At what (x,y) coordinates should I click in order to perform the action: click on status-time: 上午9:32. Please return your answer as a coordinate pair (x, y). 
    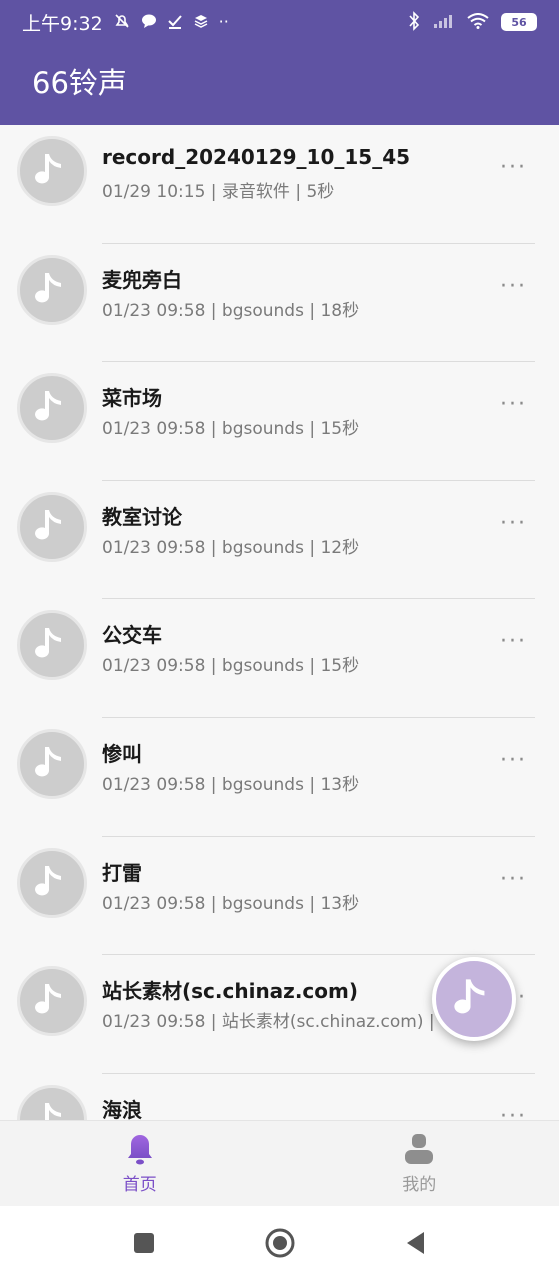
    Looking at the image, I should click on (62, 23).